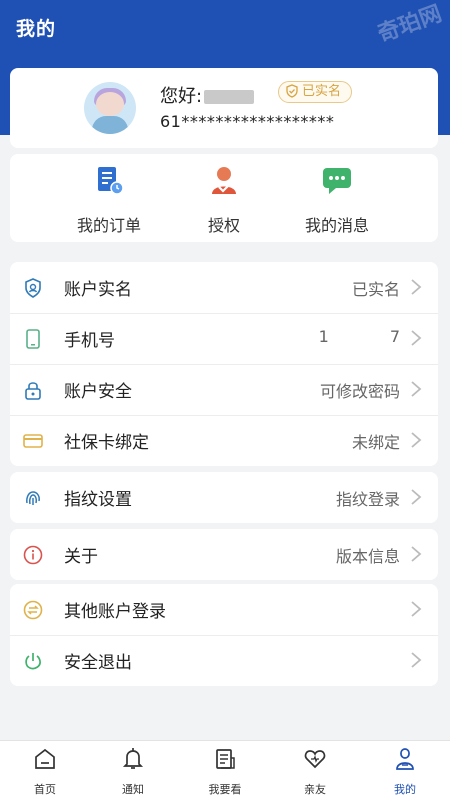 The height and width of the screenshot is (800, 450). I want to click on settings-row-value: 指纹登录, so click(367, 499).